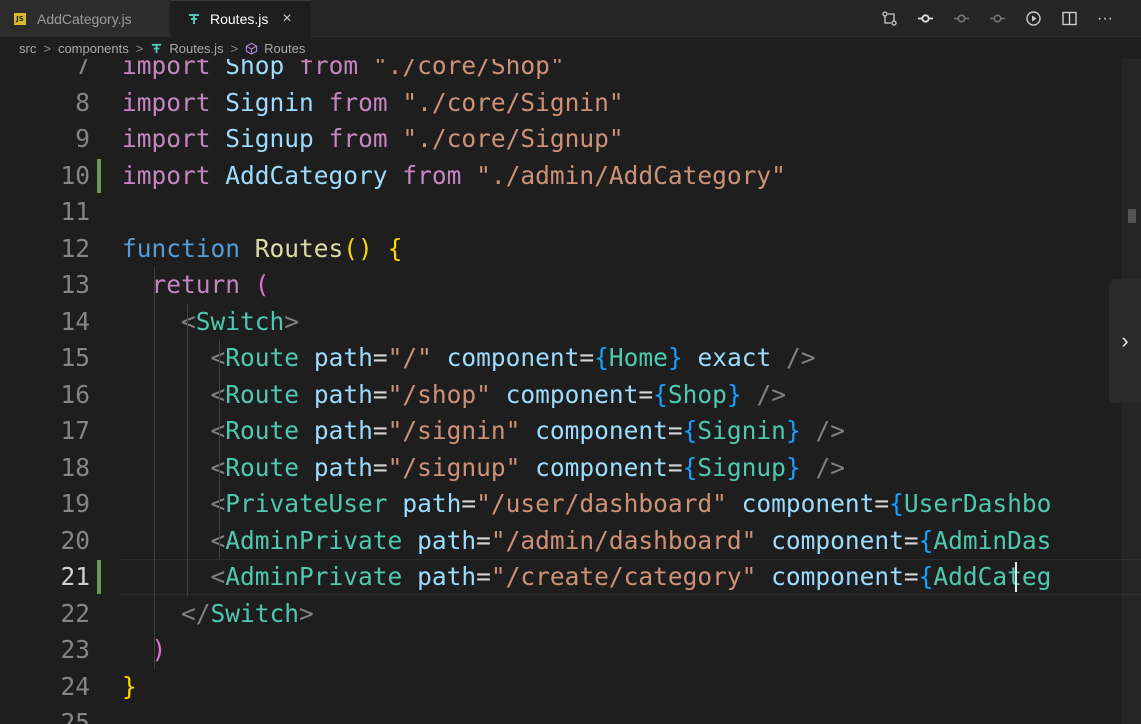 This screenshot has height=724, width=1141. I want to click on line-number: 10, so click(75, 175).